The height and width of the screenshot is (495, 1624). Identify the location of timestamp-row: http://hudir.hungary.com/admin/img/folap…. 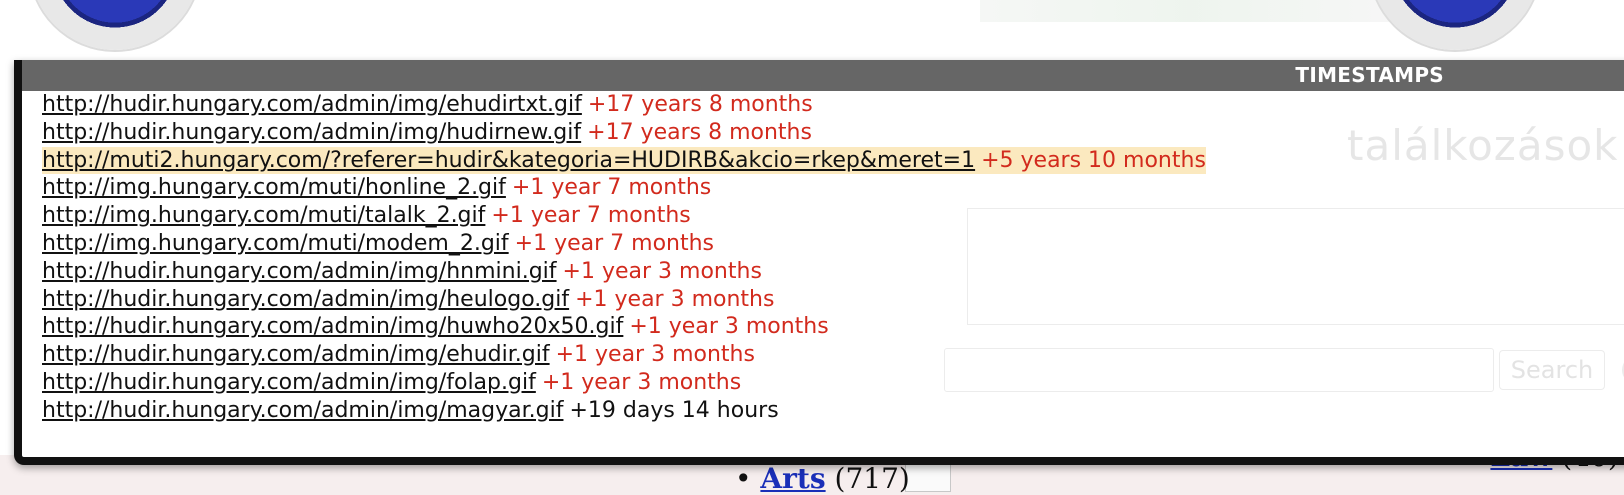
(624, 383).